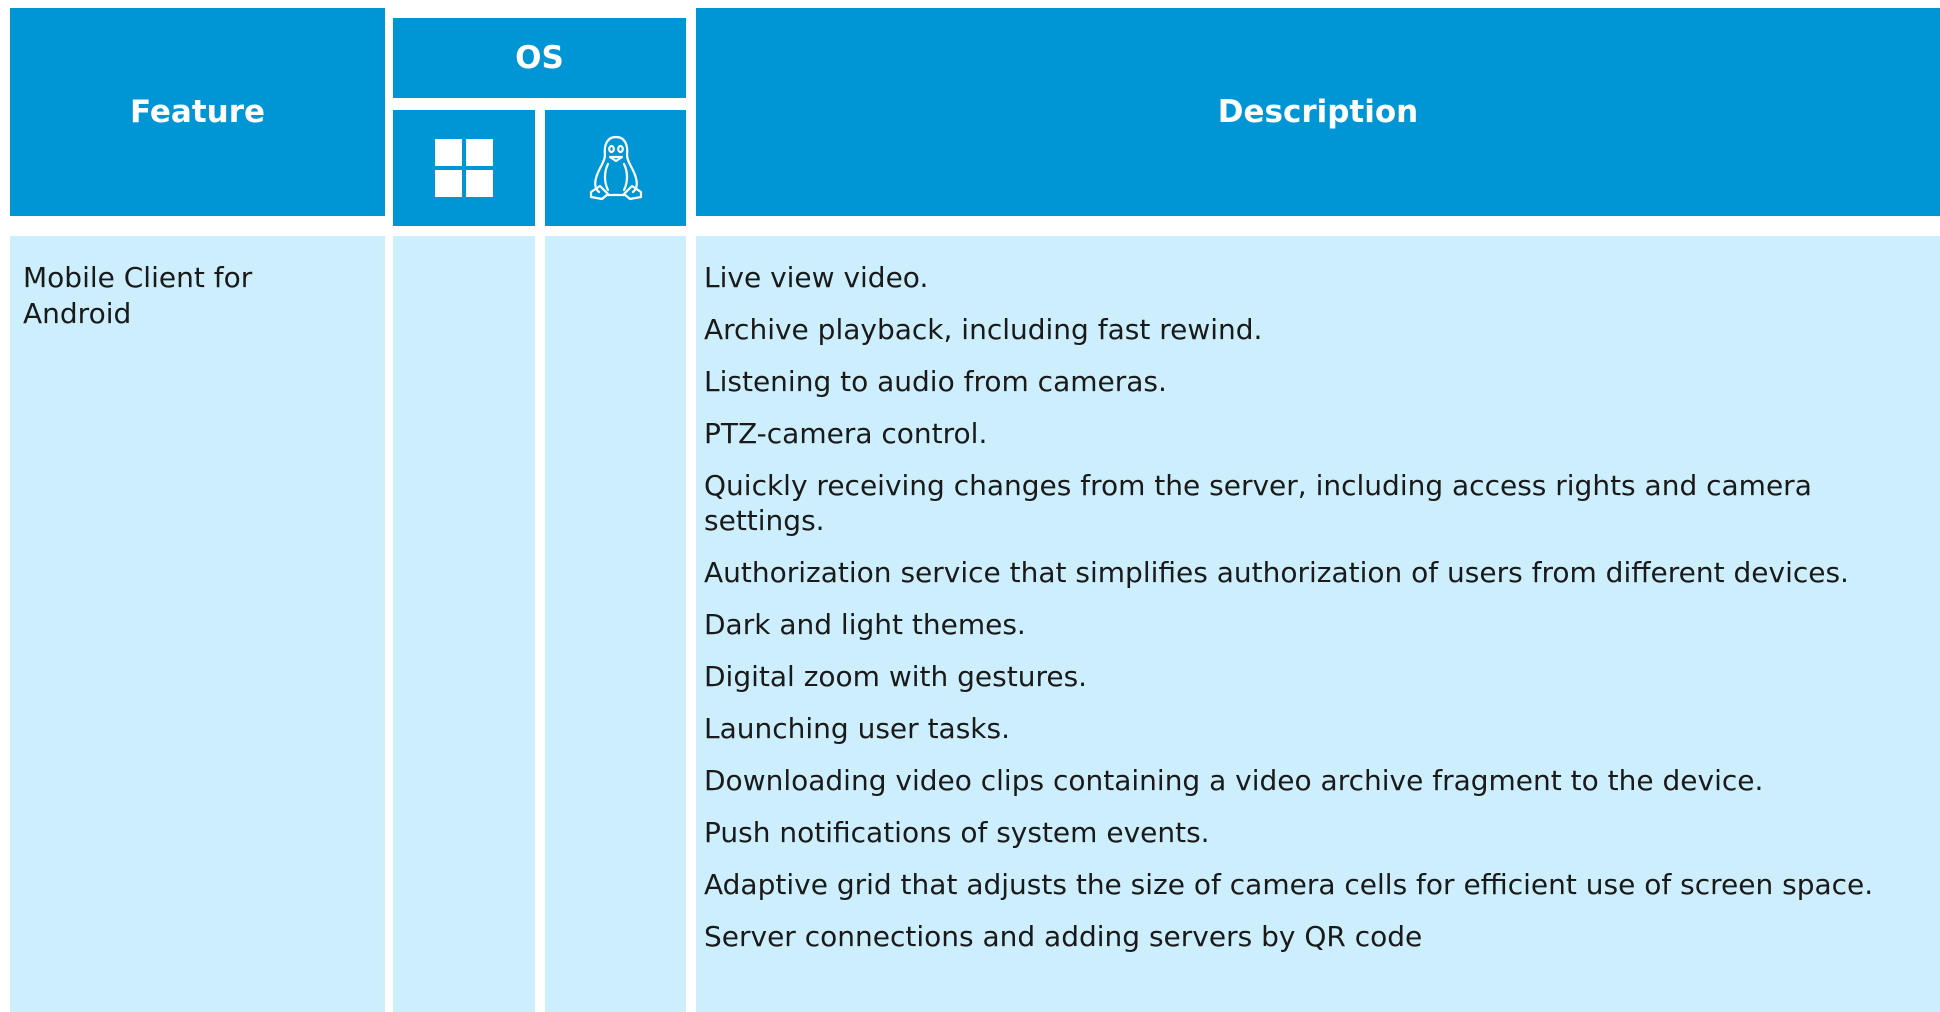 This screenshot has height=1012, width=1940. I want to click on header-description: Description, so click(1318, 112).